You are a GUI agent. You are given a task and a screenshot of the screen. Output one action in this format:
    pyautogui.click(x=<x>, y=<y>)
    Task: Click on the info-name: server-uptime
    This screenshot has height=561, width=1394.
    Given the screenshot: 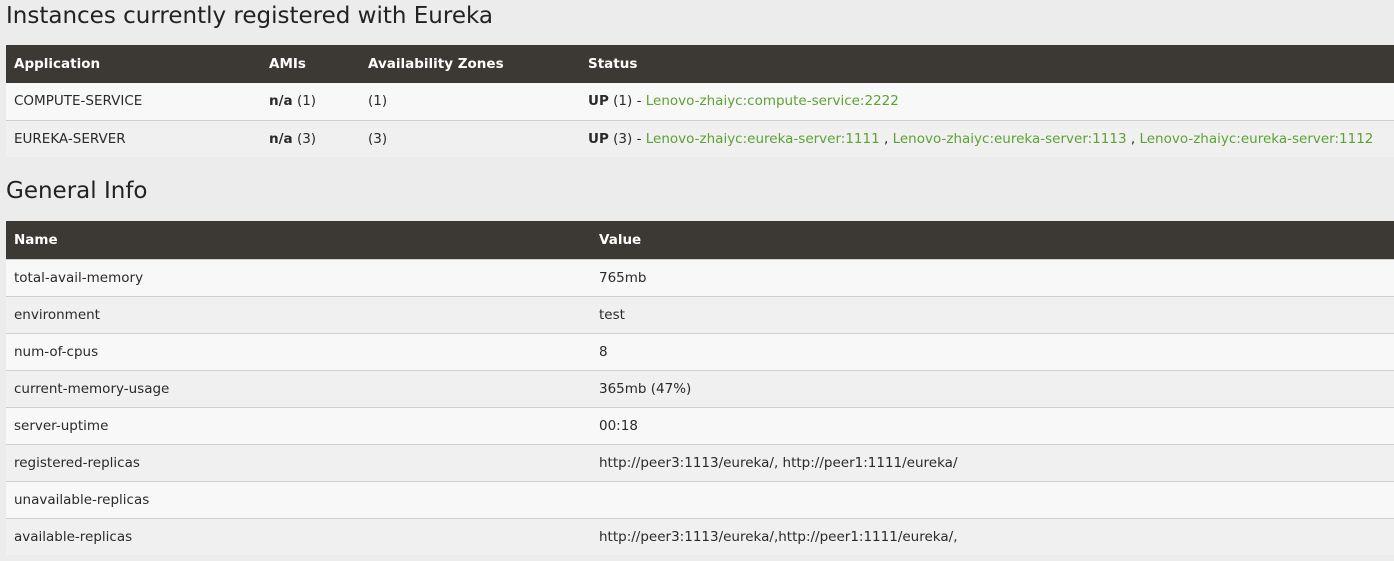 What is the action you would take?
    pyautogui.click(x=298, y=425)
    